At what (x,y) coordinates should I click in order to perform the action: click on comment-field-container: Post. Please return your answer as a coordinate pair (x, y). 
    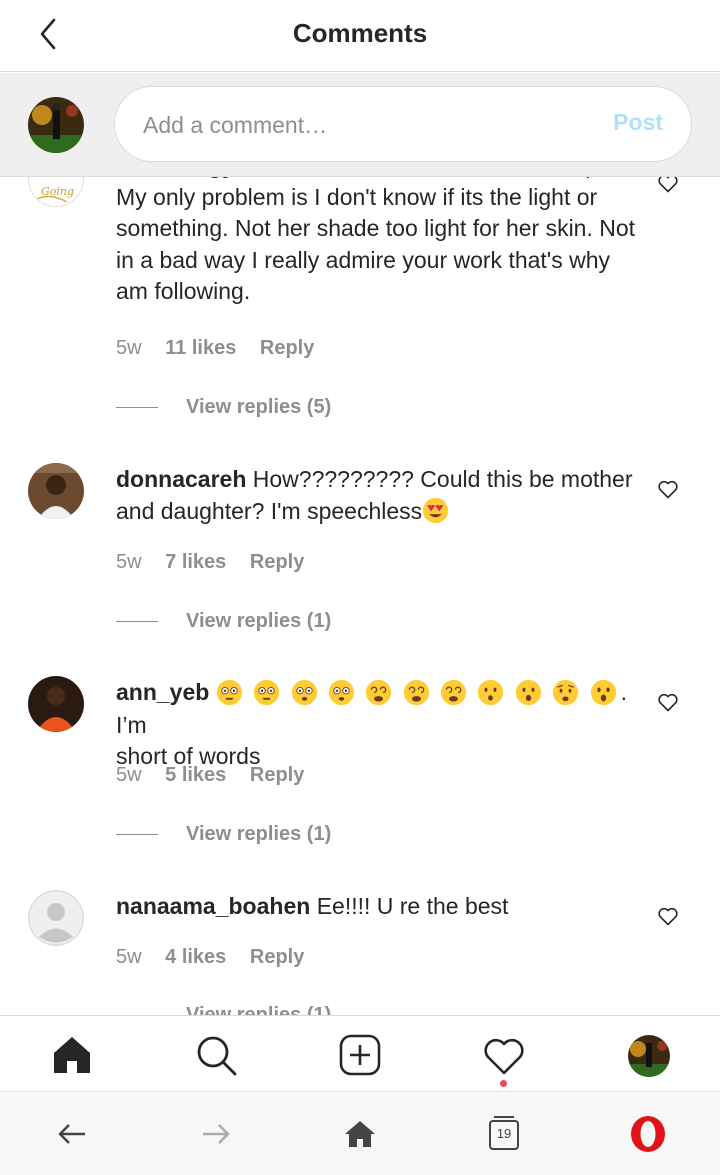
    Looking at the image, I should click on (403, 124).